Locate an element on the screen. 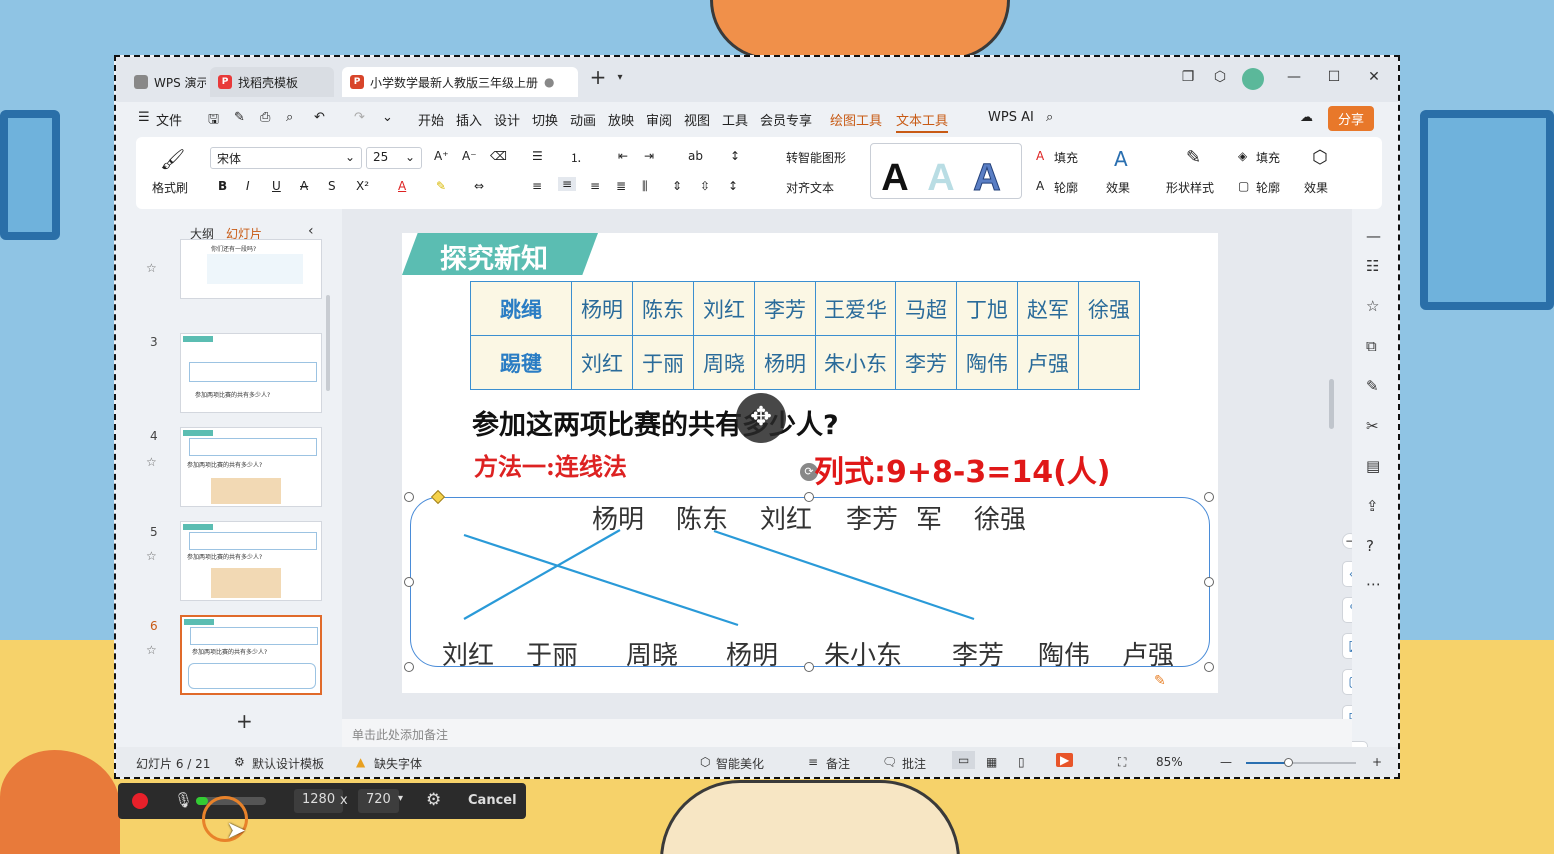  cube-icon: ⬡ is located at coordinates (1220, 77).